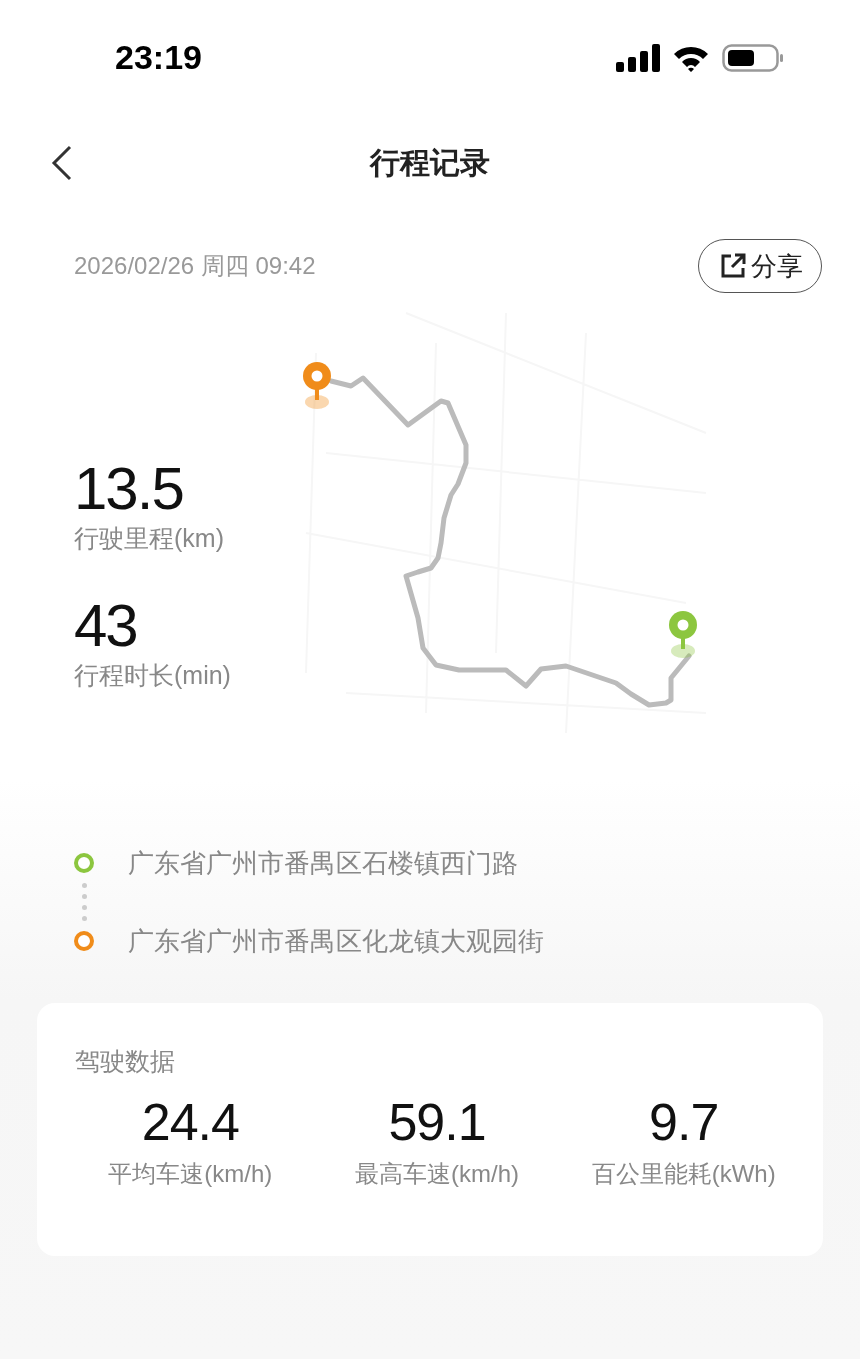 The image size is (860, 1359). Describe the element at coordinates (437, 1122) in the screenshot. I see `metric-value: 59.1` at that location.